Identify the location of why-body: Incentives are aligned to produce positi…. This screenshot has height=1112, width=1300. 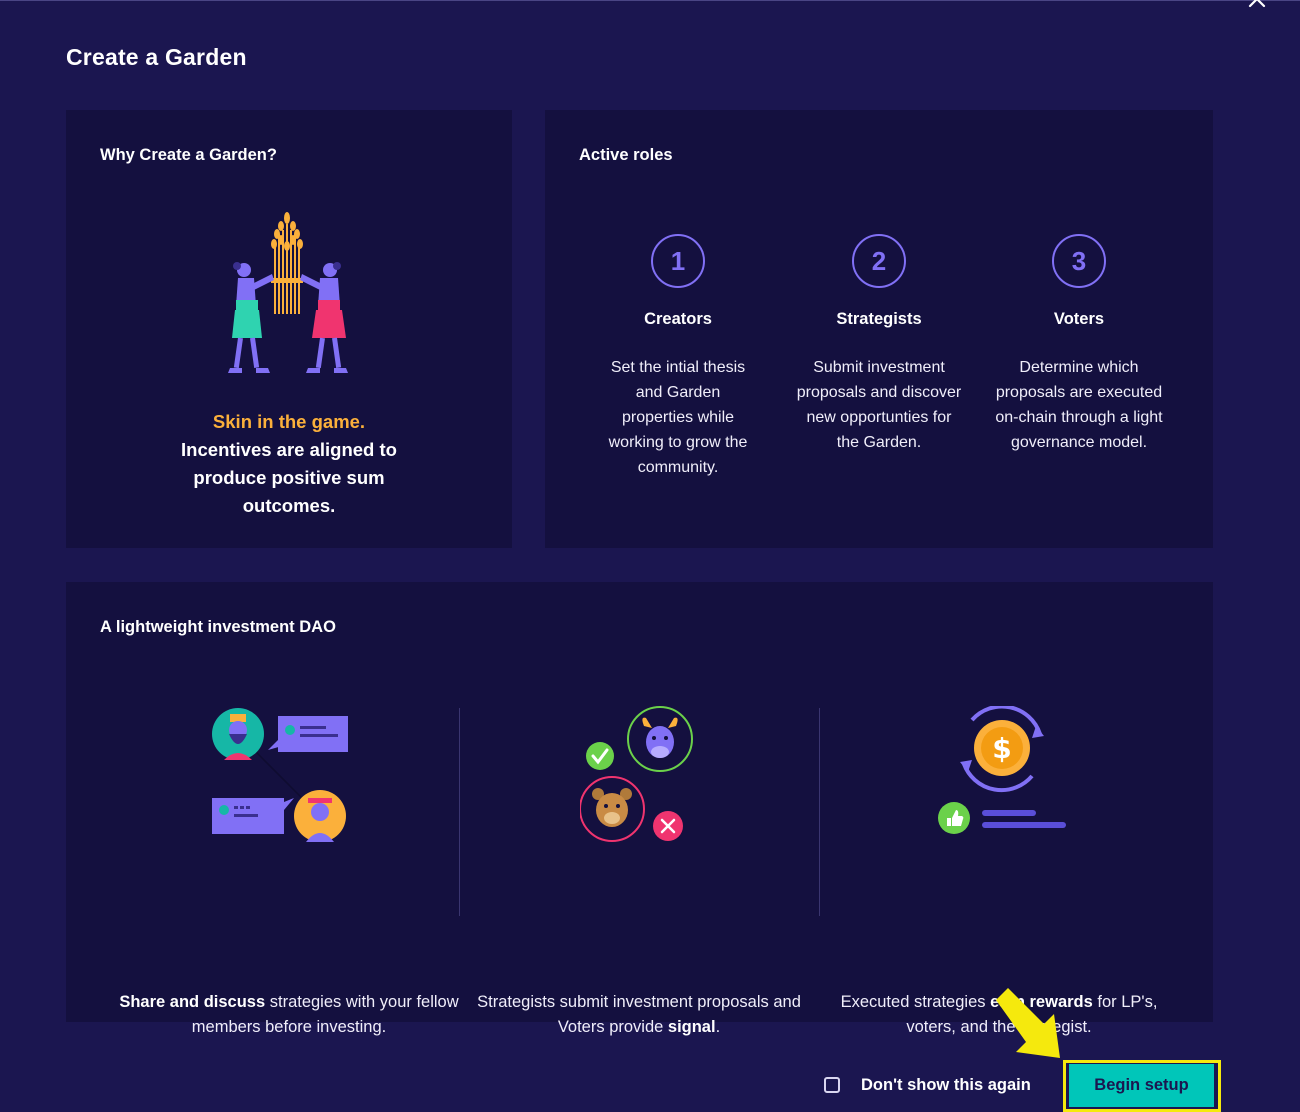
(289, 477).